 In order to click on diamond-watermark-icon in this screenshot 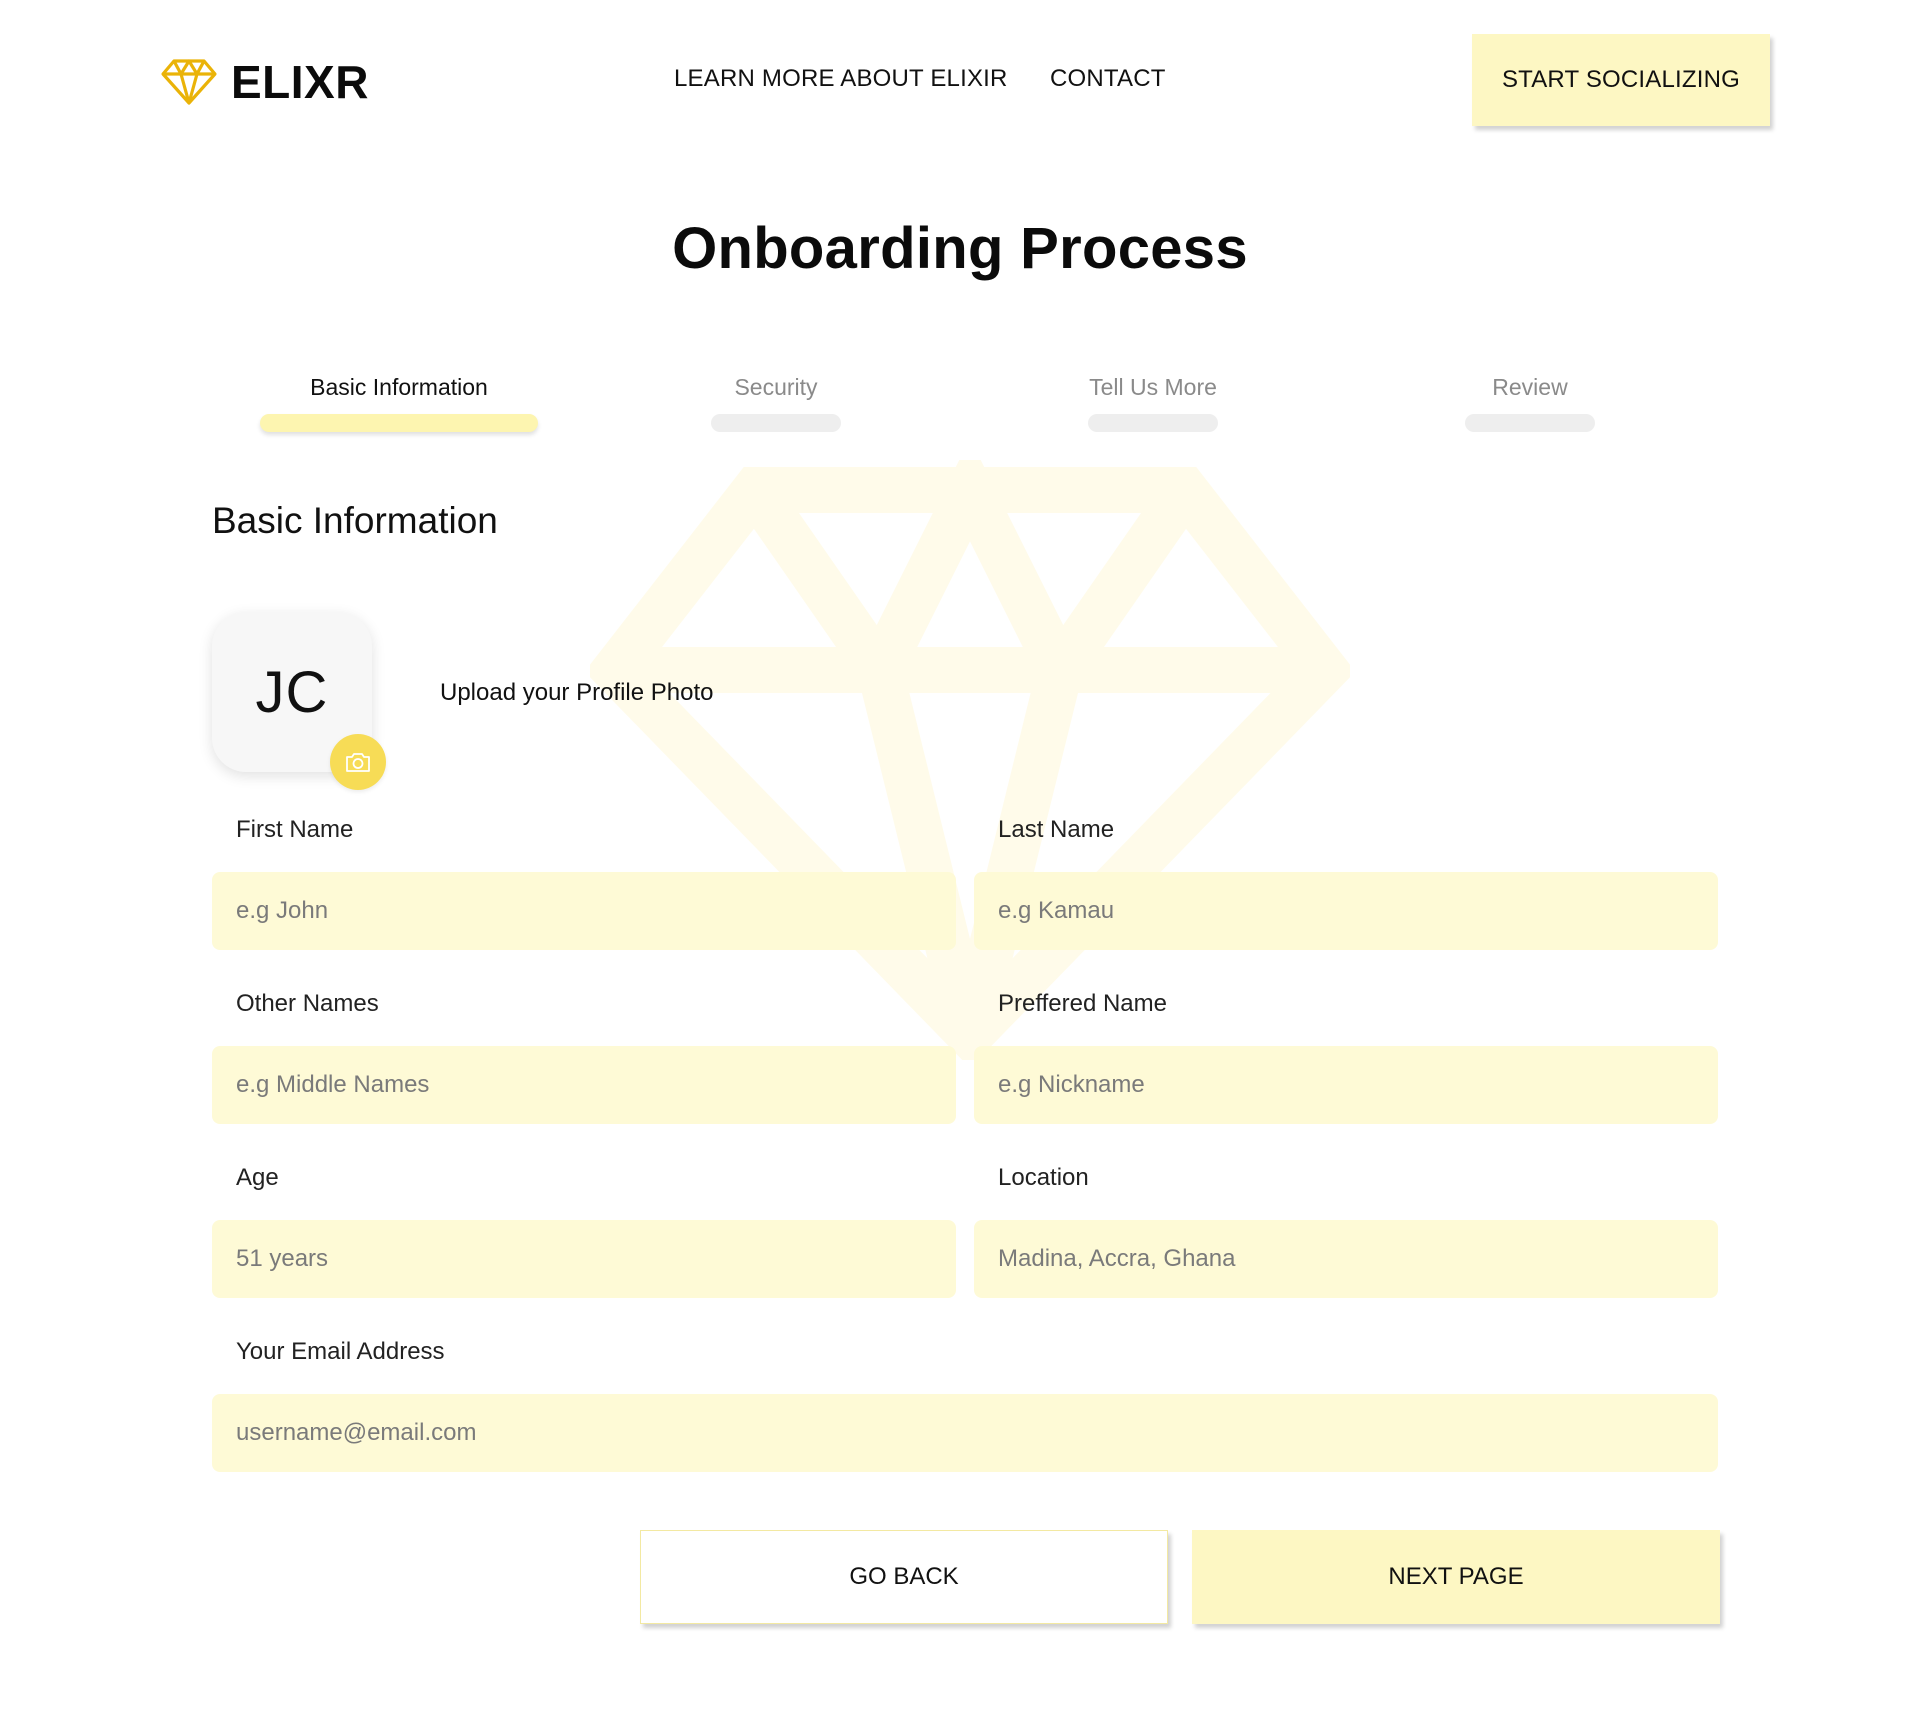, I will do `click(970, 760)`.